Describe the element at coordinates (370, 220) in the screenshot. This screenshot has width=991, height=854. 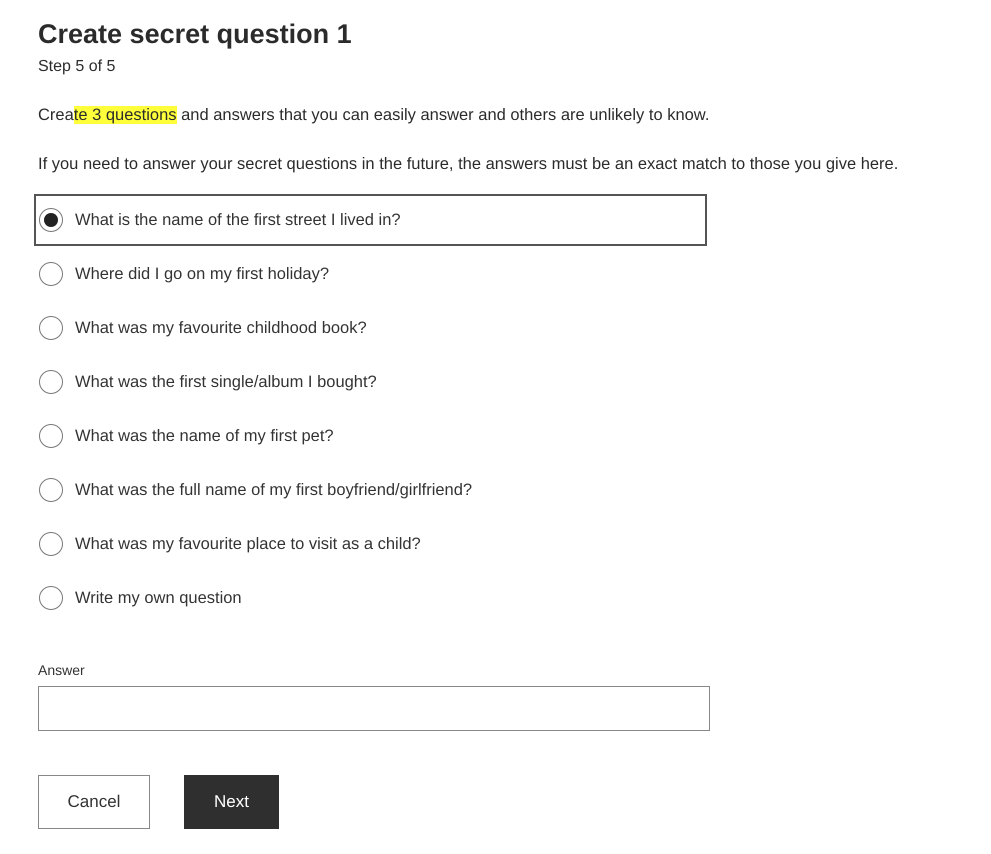
I see `question-option: What is the name of the first street I lived in?` at that location.